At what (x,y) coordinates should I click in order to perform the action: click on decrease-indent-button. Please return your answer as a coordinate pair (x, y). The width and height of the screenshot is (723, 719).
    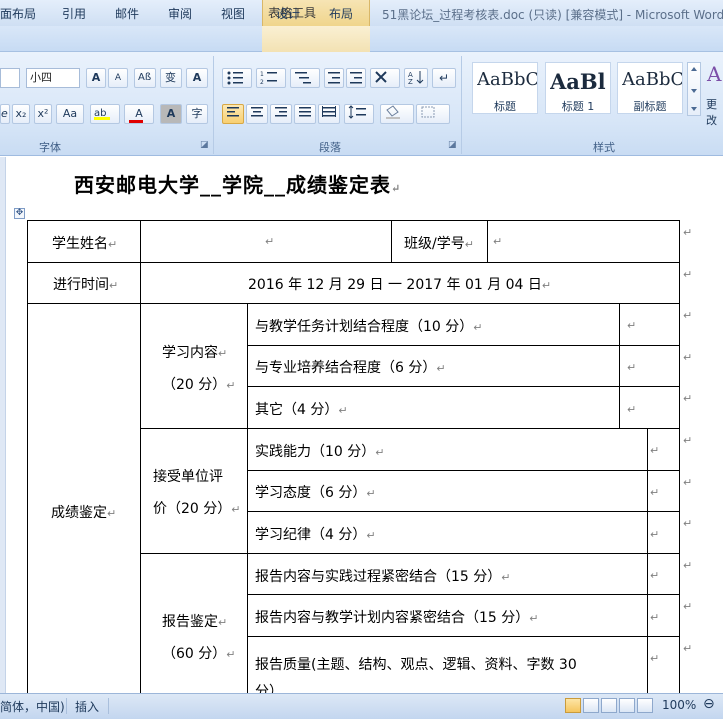
    Looking at the image, I should click on (334, 78).